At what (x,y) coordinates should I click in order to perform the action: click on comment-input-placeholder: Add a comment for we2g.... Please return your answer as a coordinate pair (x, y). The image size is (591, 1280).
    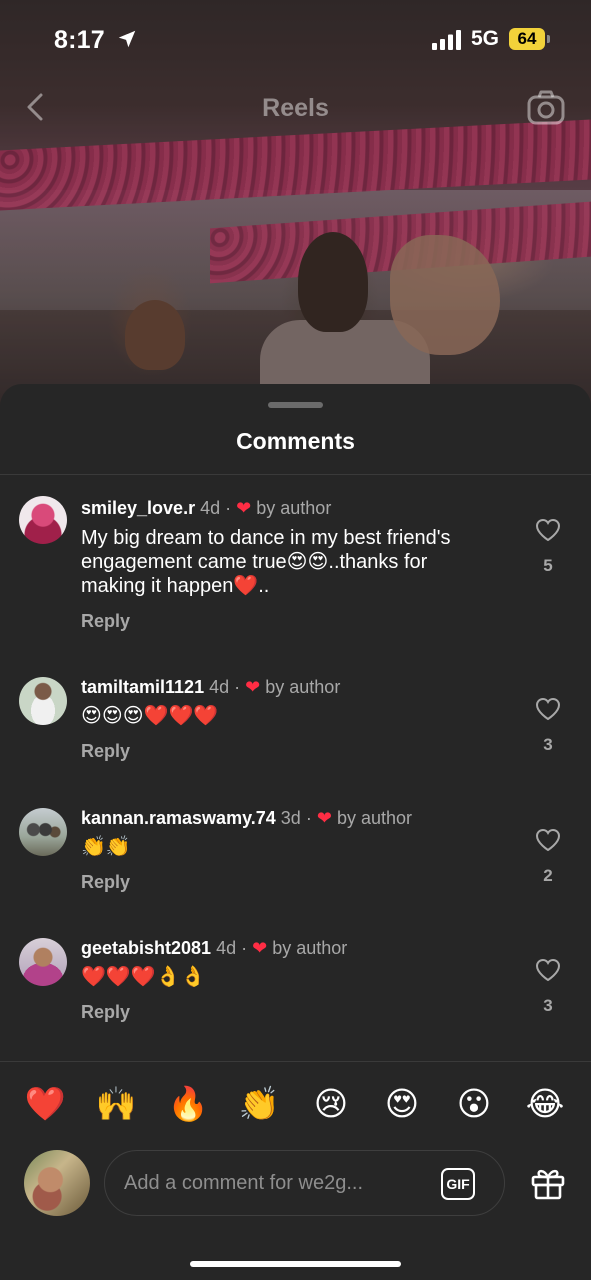
    Looking at the image, I should click on (244, 1183).